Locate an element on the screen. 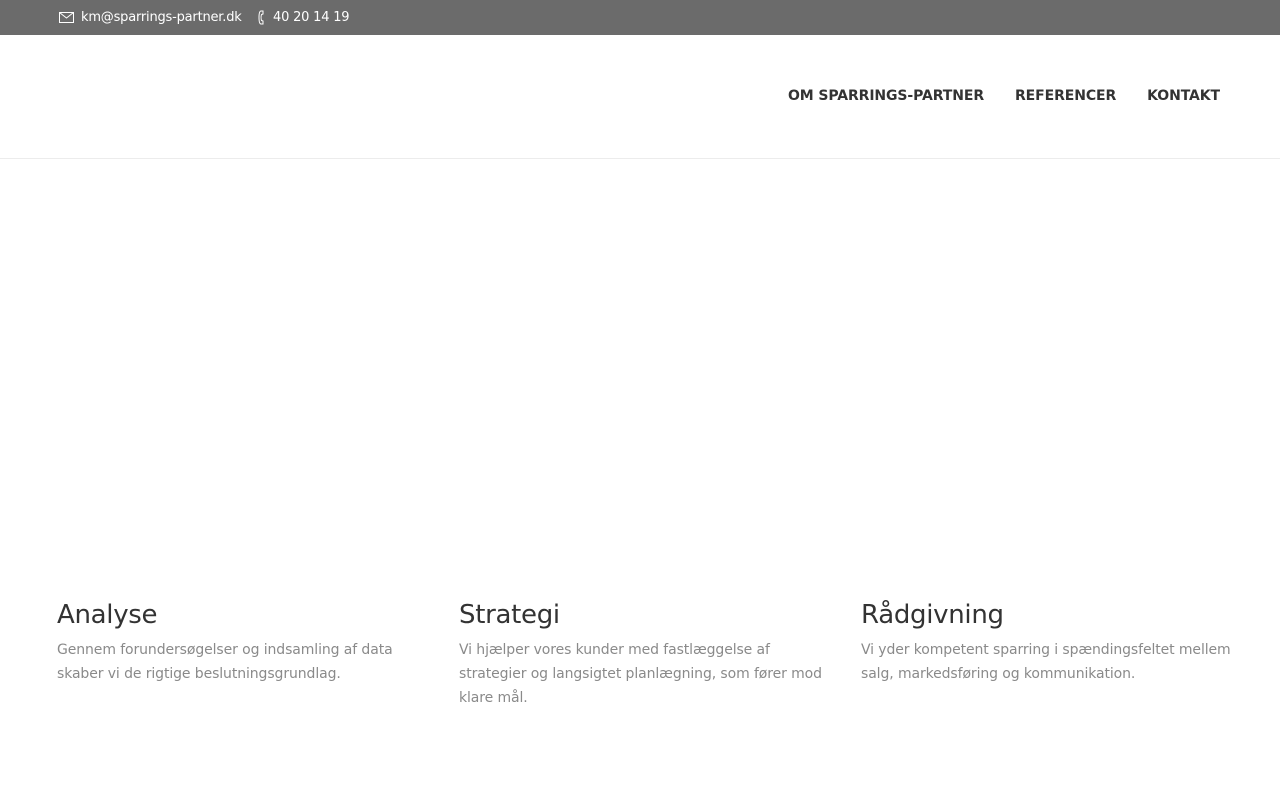 The width and height of the screenshot is (1280, 800). nav-item-kontakt: KONTAKT is located at coordinates (1183, 96).